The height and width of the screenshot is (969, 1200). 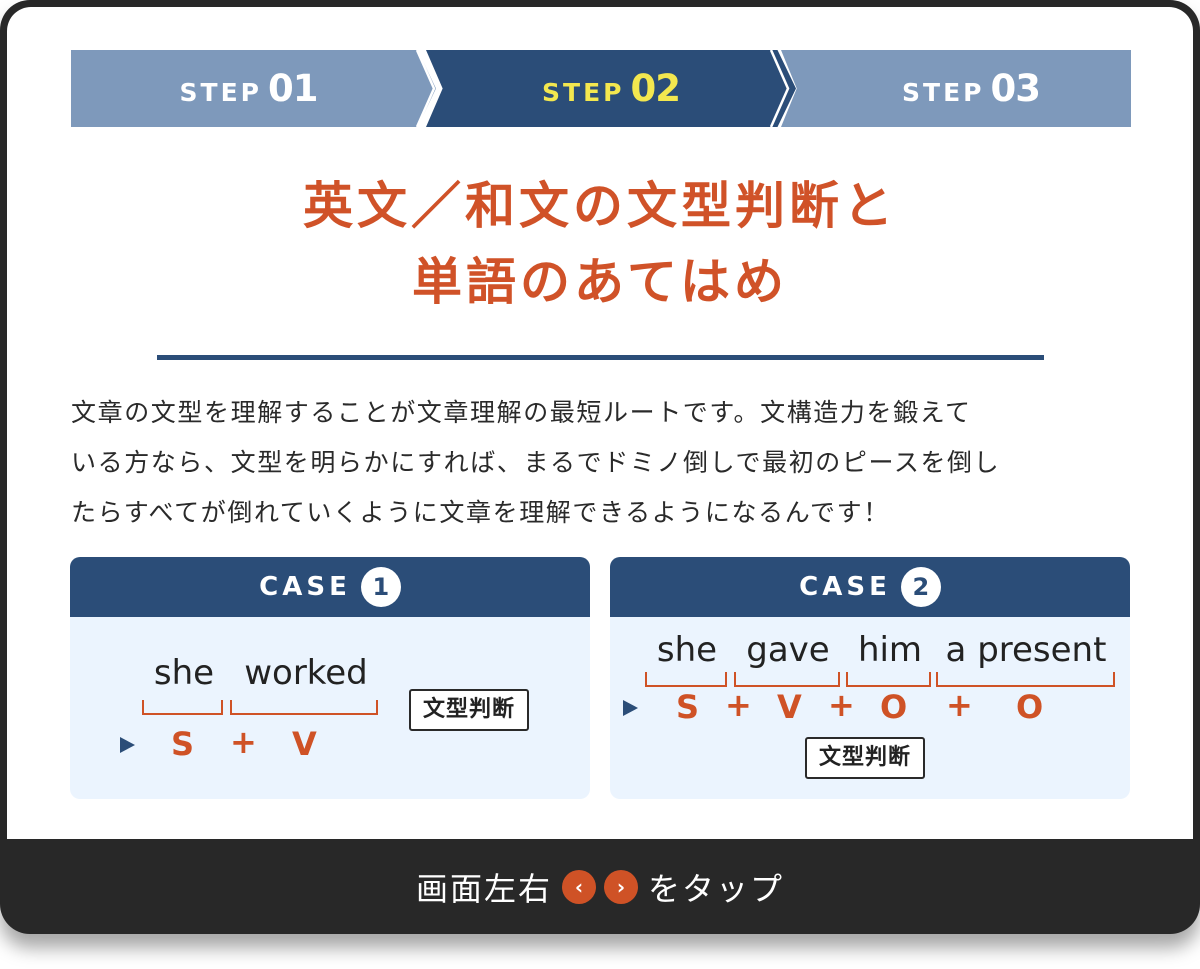 I want to click on step-03: STEP 03, so click(x=956, y=88).